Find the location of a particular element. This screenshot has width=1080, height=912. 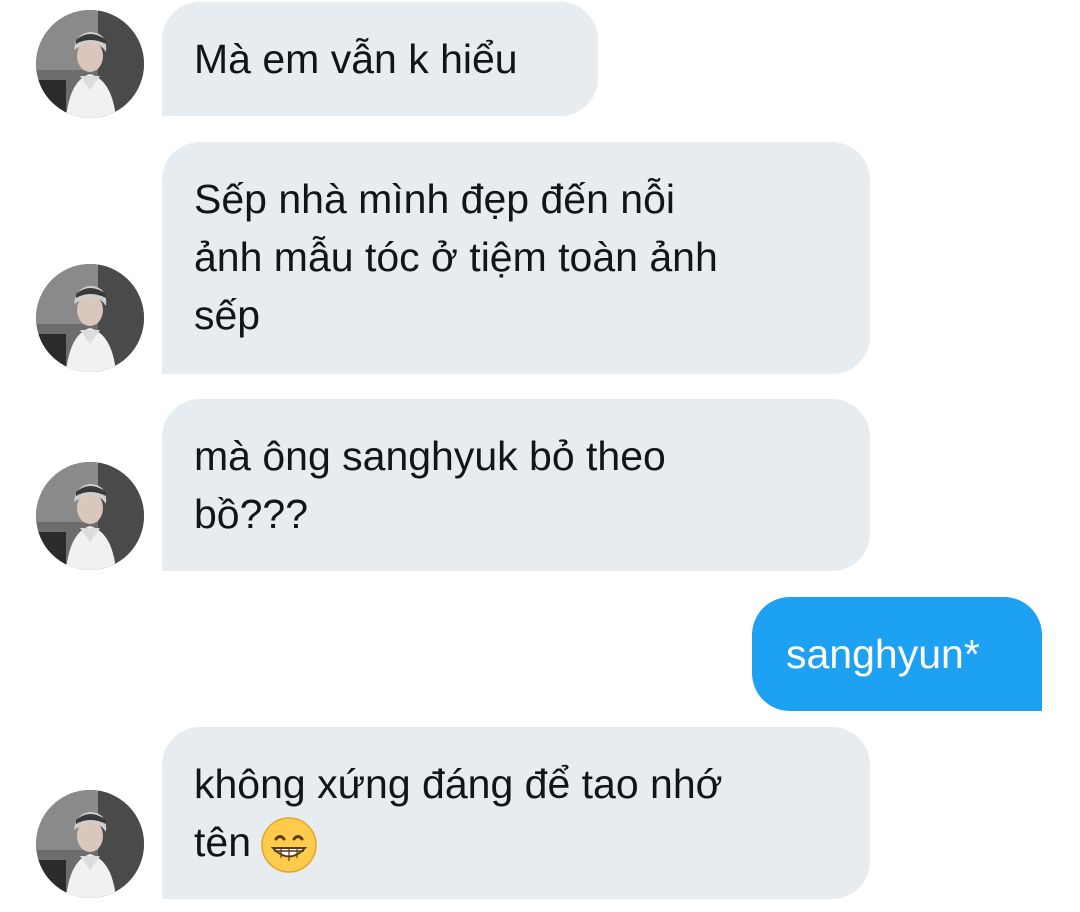

message-text: ảnh mẫu tóc ở tiệm toàn ảnh is located at coordinates (456, 257).